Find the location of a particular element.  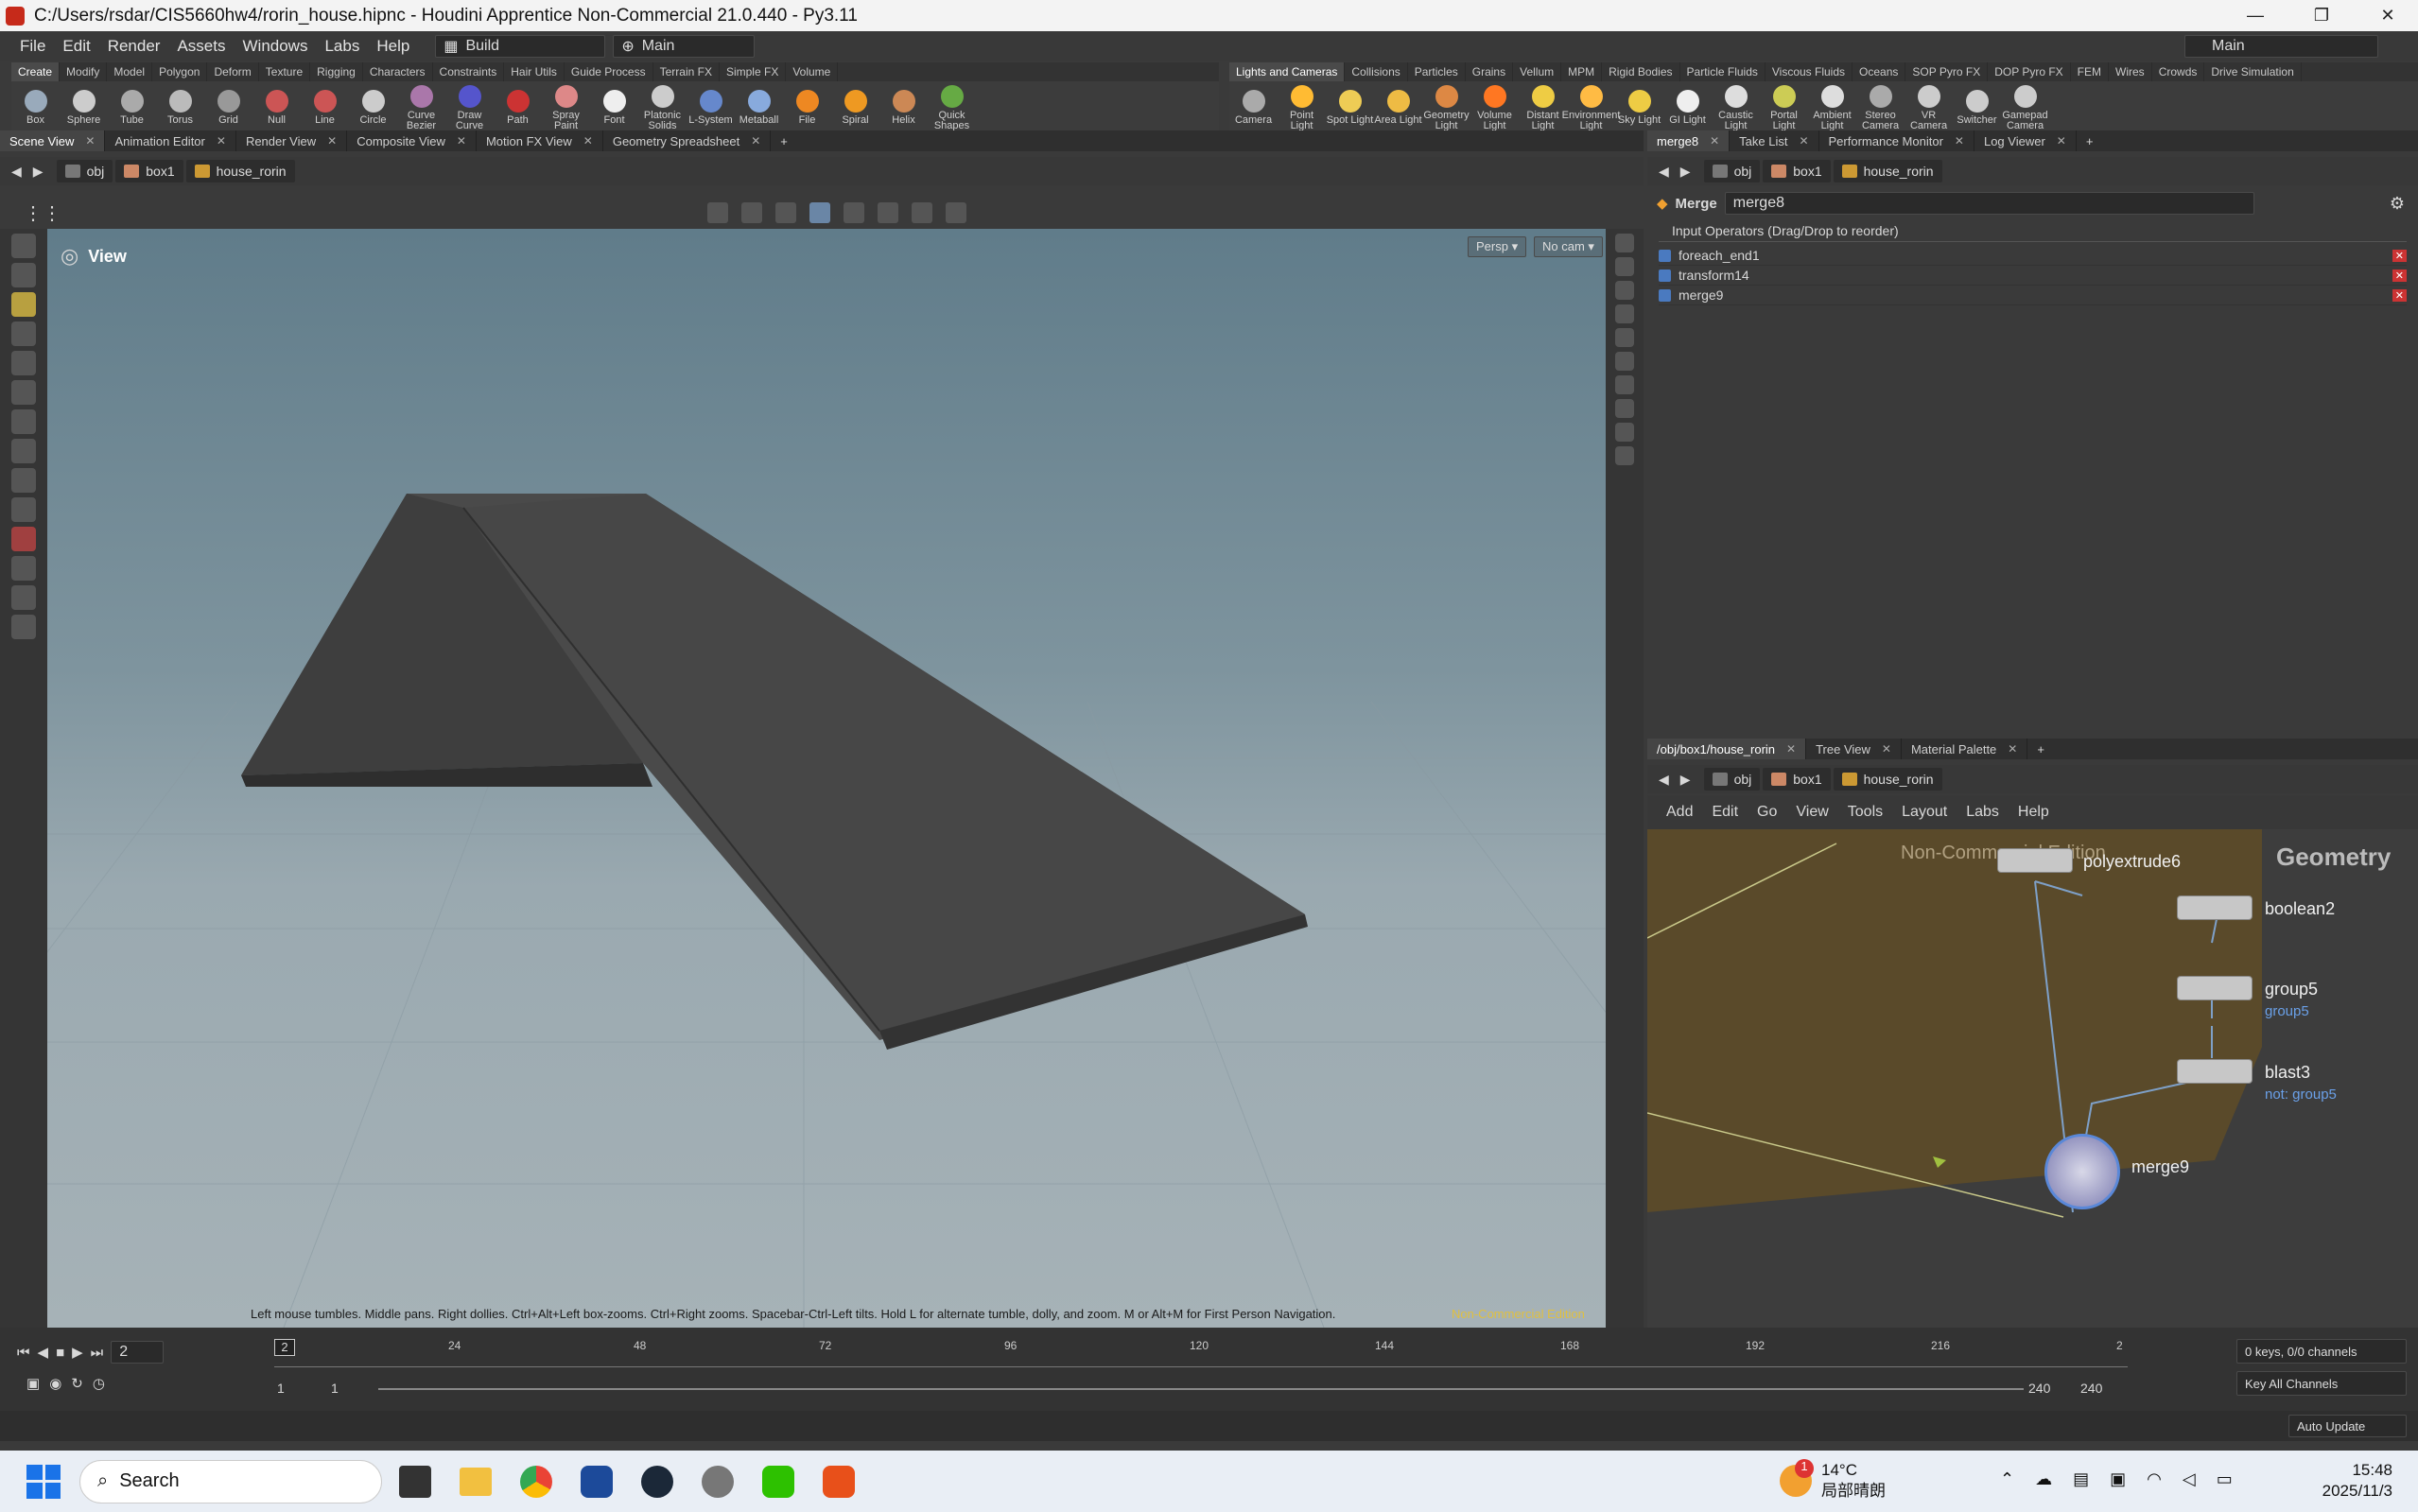

menu-item: Windows is located at coordinates (276, 46).